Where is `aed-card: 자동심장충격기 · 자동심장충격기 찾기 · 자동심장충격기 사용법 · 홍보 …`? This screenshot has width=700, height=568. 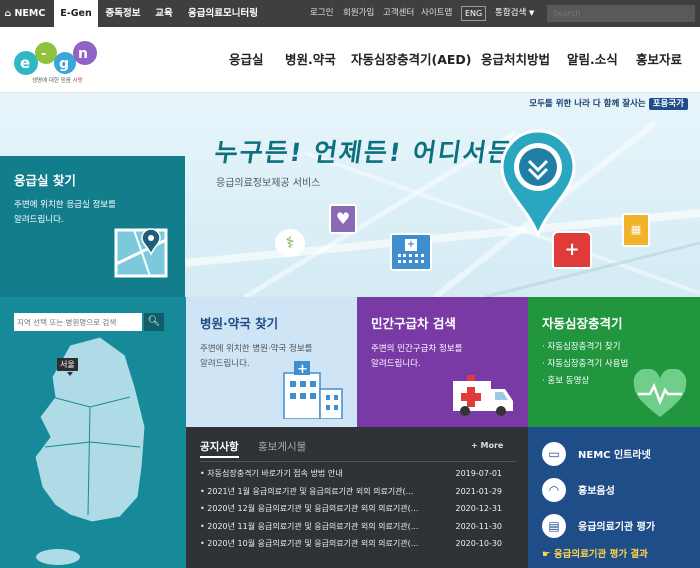
aed-card: 자동심장충격기 · 자동심장충격기 찾기 · 자동심장충격기 사용법 · 홍보 … is located at coordinates (614, 362).